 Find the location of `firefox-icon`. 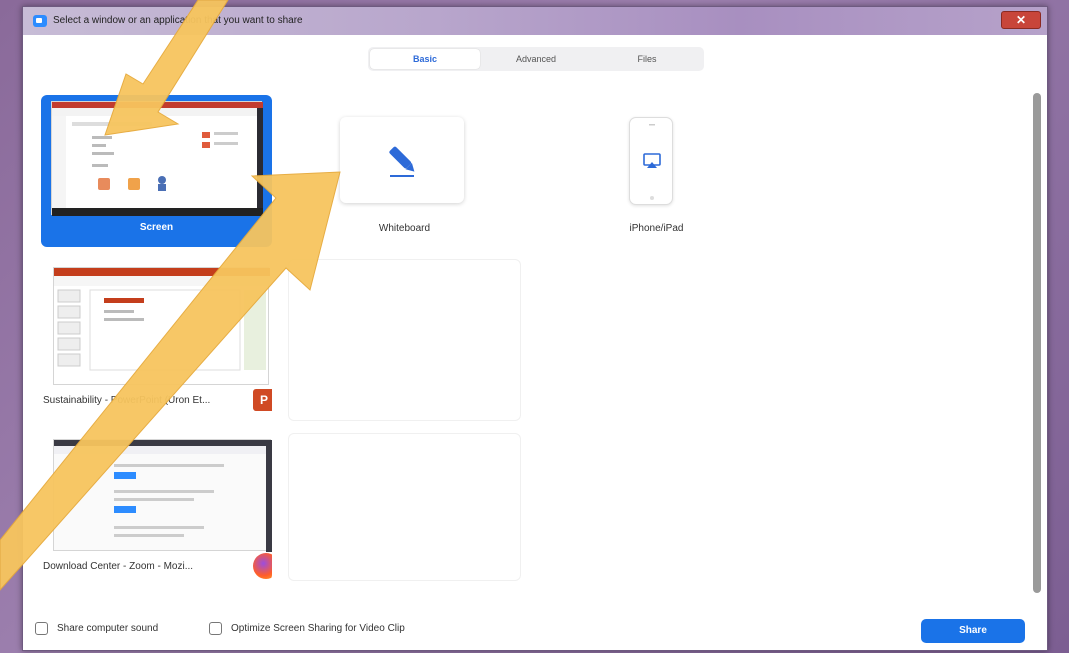

firefox-icon is located at coordinates (262, 566).